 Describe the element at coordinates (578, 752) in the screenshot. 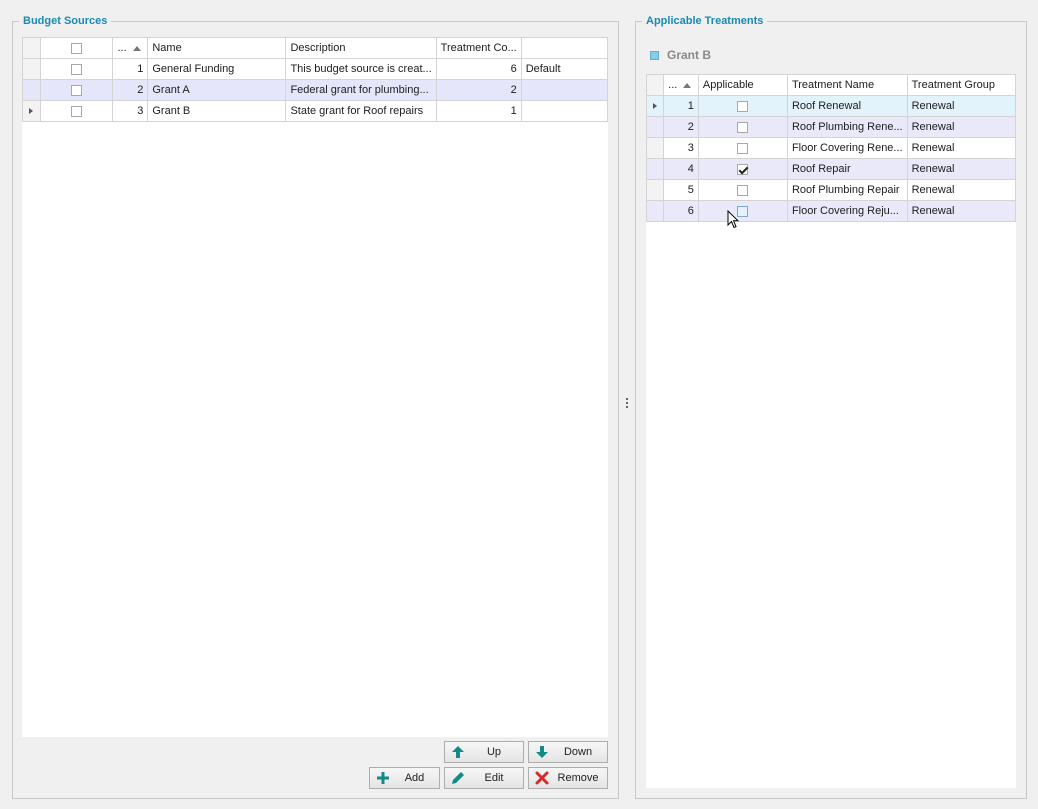

I see `down-button-label: Down` at that location.